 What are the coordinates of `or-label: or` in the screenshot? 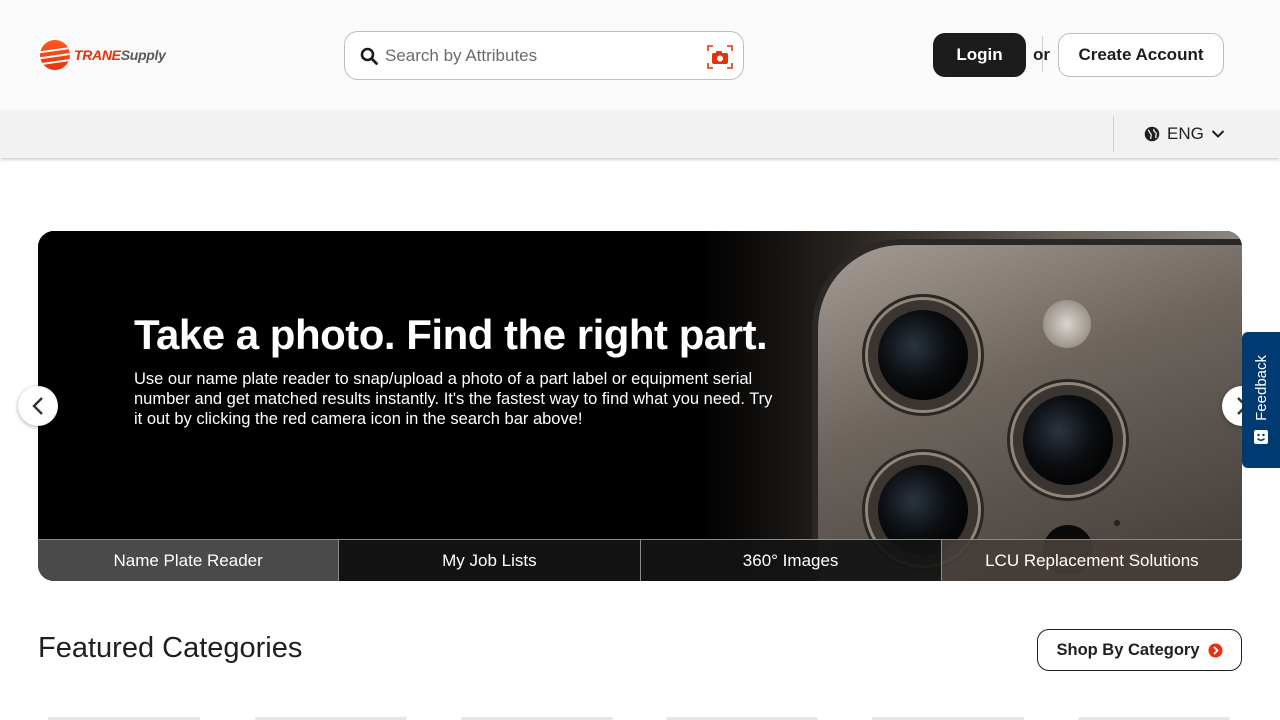 It's located at (1041, 54).